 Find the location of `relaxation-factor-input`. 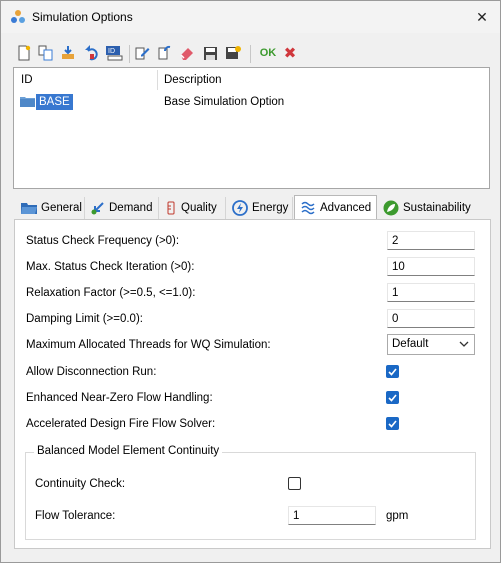

relaxation-factor-input is located at coordinates (431, 292).